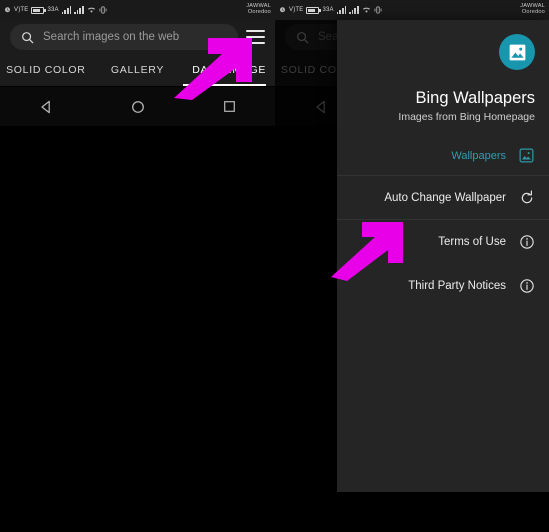 The image size is (549, 532). I want to click on image-mountain-glyph, so click(517, 52).